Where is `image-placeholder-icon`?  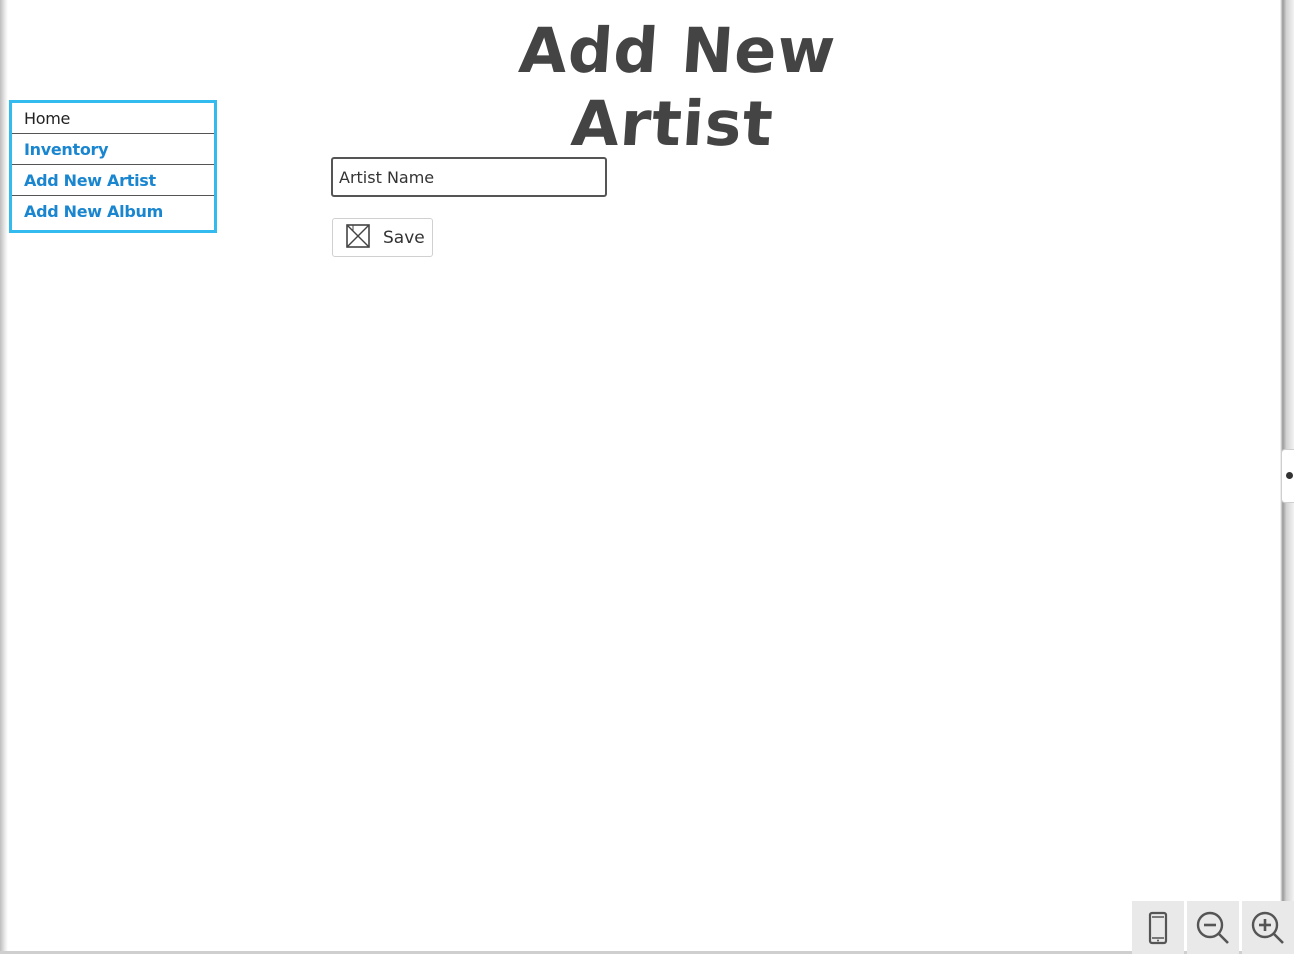
image-placeholder-icon is located at coordinates (358, 238).